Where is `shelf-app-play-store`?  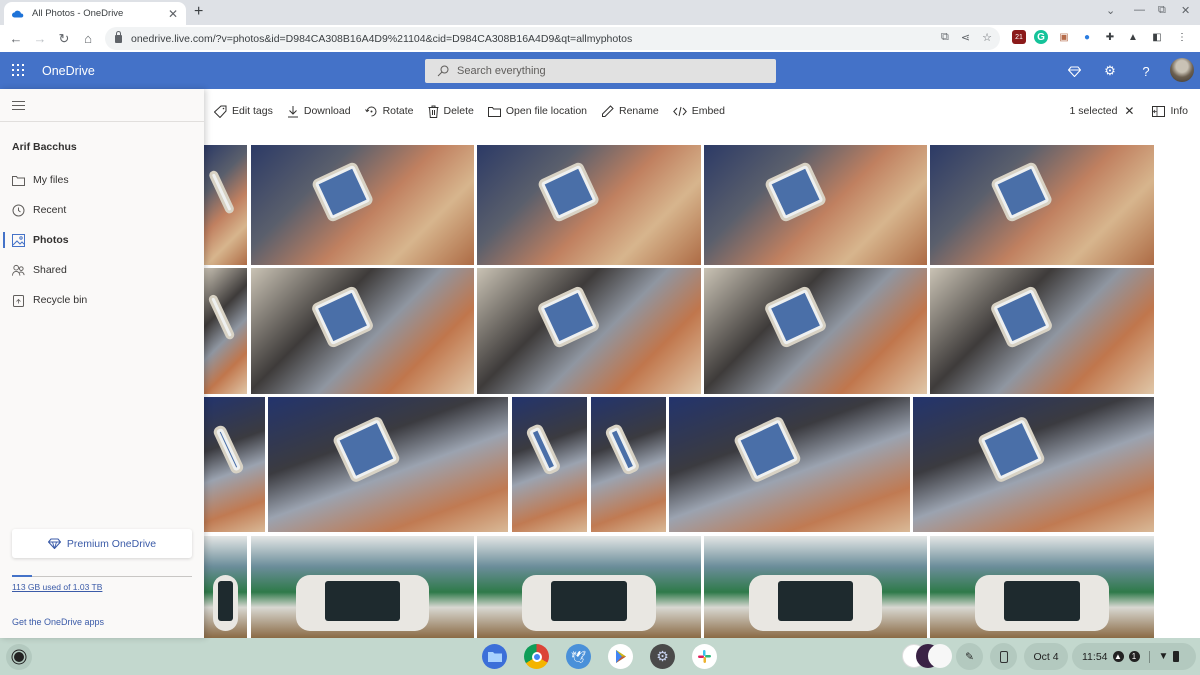
shelf-app-play-store is located at coordinates (620, 656).